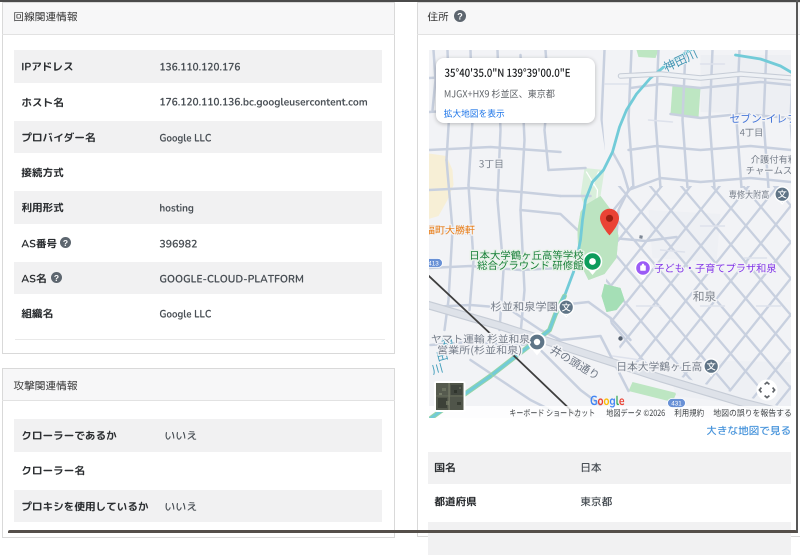 This screenshot has height=555, width=800. Describe the element at coordinates (434, 263) in the screenshot. I see `svg-text: 413` at that location.